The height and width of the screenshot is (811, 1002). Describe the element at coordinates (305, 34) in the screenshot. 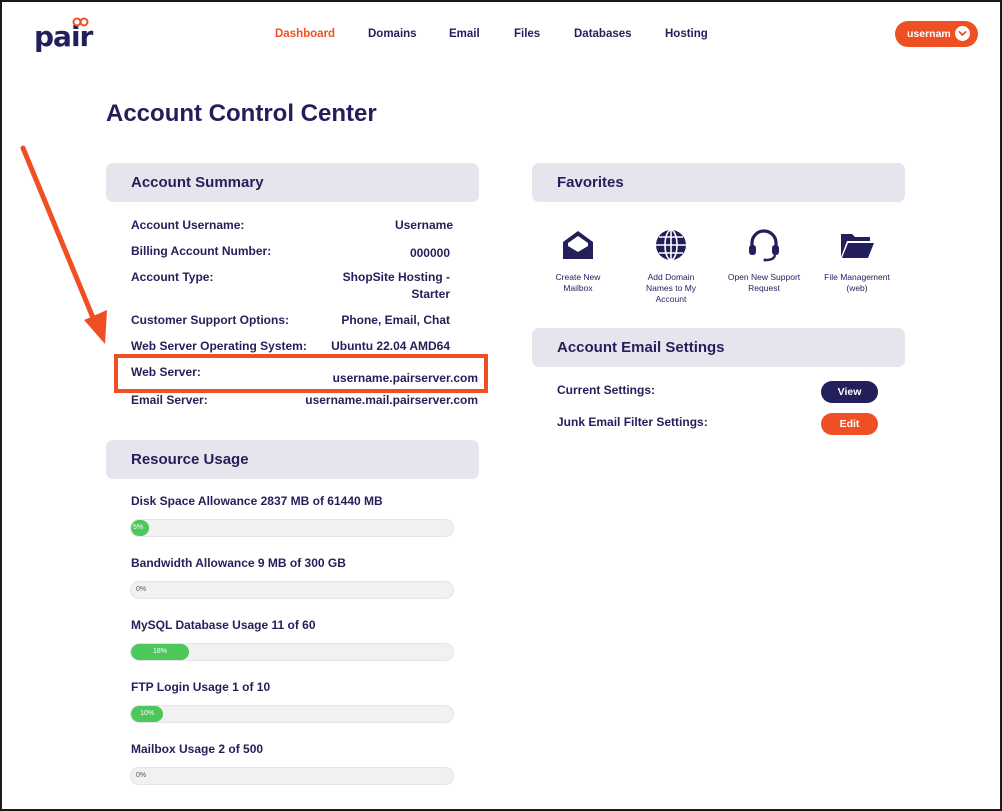

I see `nav-dashboard: Dashboard` at that location.